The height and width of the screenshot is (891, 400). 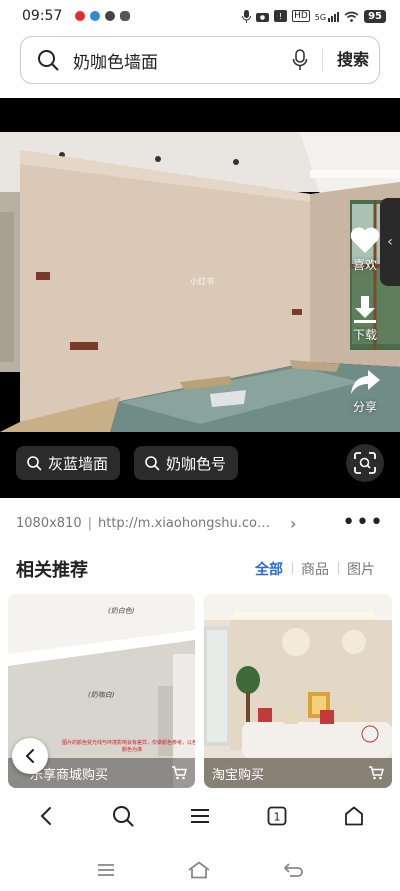 I want to click on back-arrow-icon, so click(x=46, y=816).